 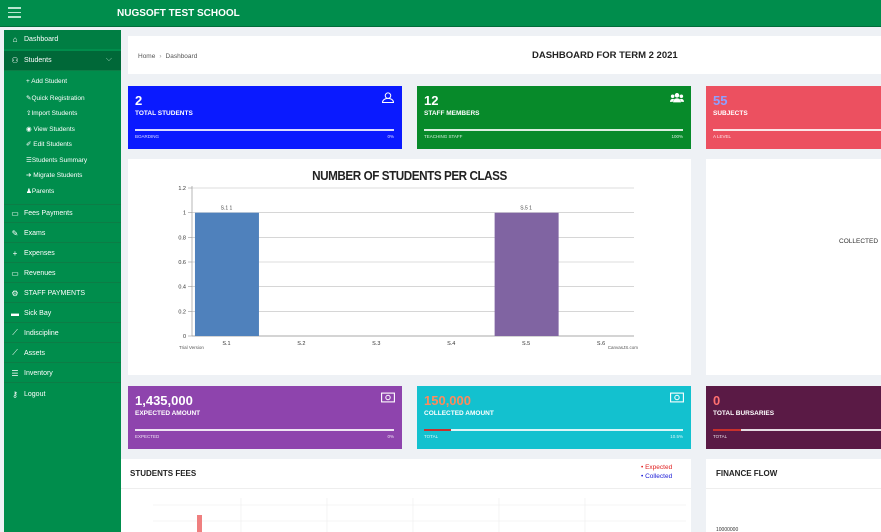 What do you see at coordinates (182, 288) in the screenshot?
I see `y-tick-label: 0.4` at bounding box center [182, 288].